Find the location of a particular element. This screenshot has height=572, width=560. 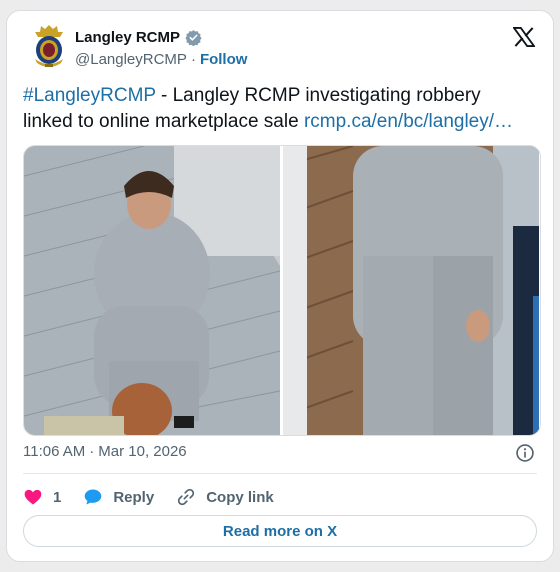

tweet-date: Mar 10, 2026 is located at coordinates (142, 451).